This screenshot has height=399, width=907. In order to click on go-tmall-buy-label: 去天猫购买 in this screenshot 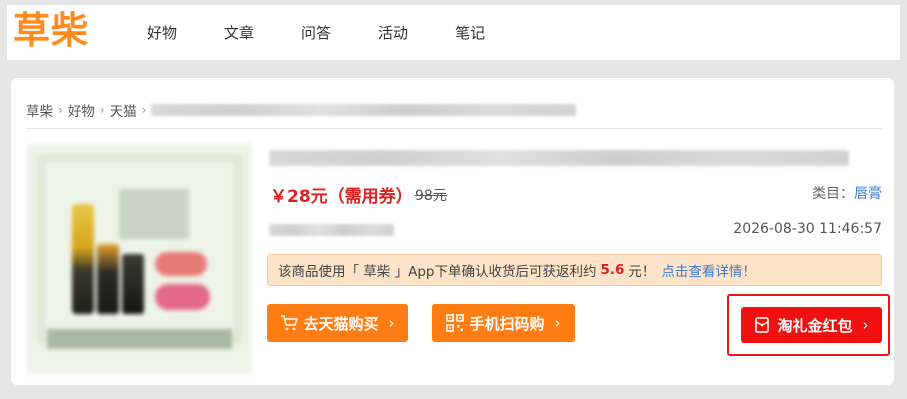, I will do `click(341, 323)`.